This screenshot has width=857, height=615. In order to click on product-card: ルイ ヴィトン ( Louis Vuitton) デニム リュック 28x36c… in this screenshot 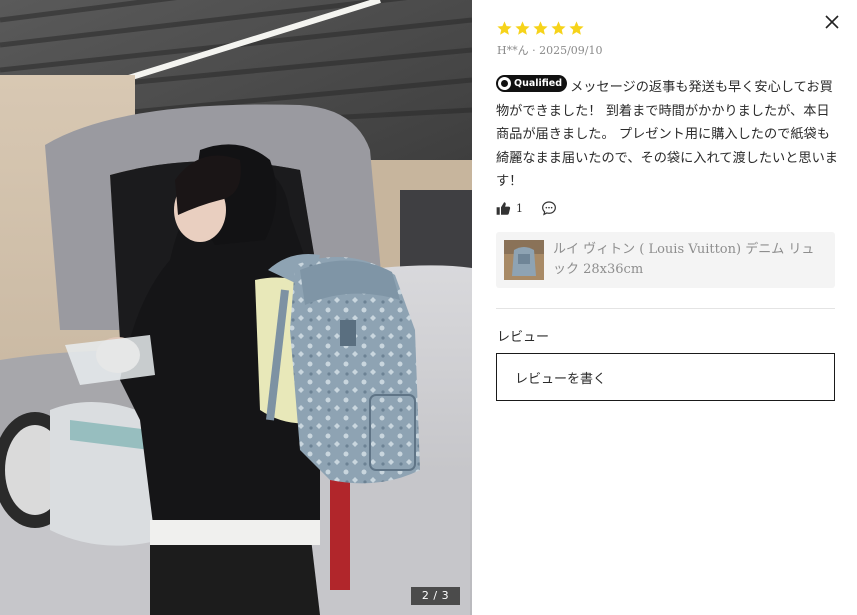, I will do `click(665, 260)`.